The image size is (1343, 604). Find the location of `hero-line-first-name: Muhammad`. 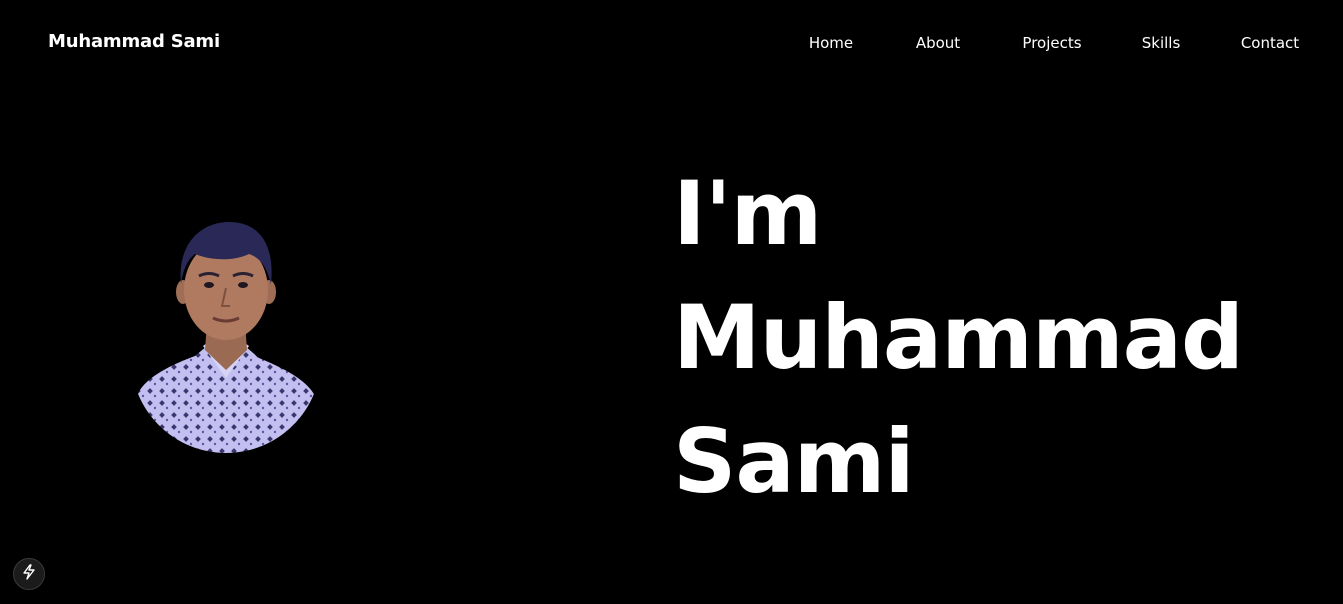

hero-line-first-name: Muhammad is located at coordinates (958, 337).